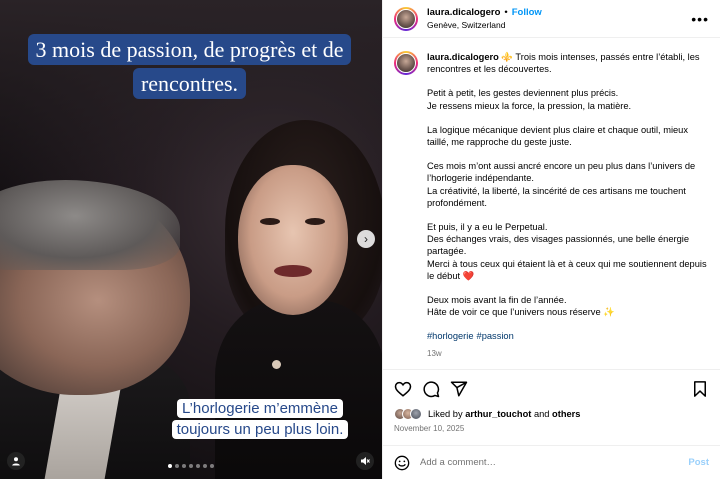 This screenshot has height=479, width=720. What do you see at coordinates (700, 19) in the screenshot?
I see `more-horizontal-icon: •••` at bounding box center [700, 19].